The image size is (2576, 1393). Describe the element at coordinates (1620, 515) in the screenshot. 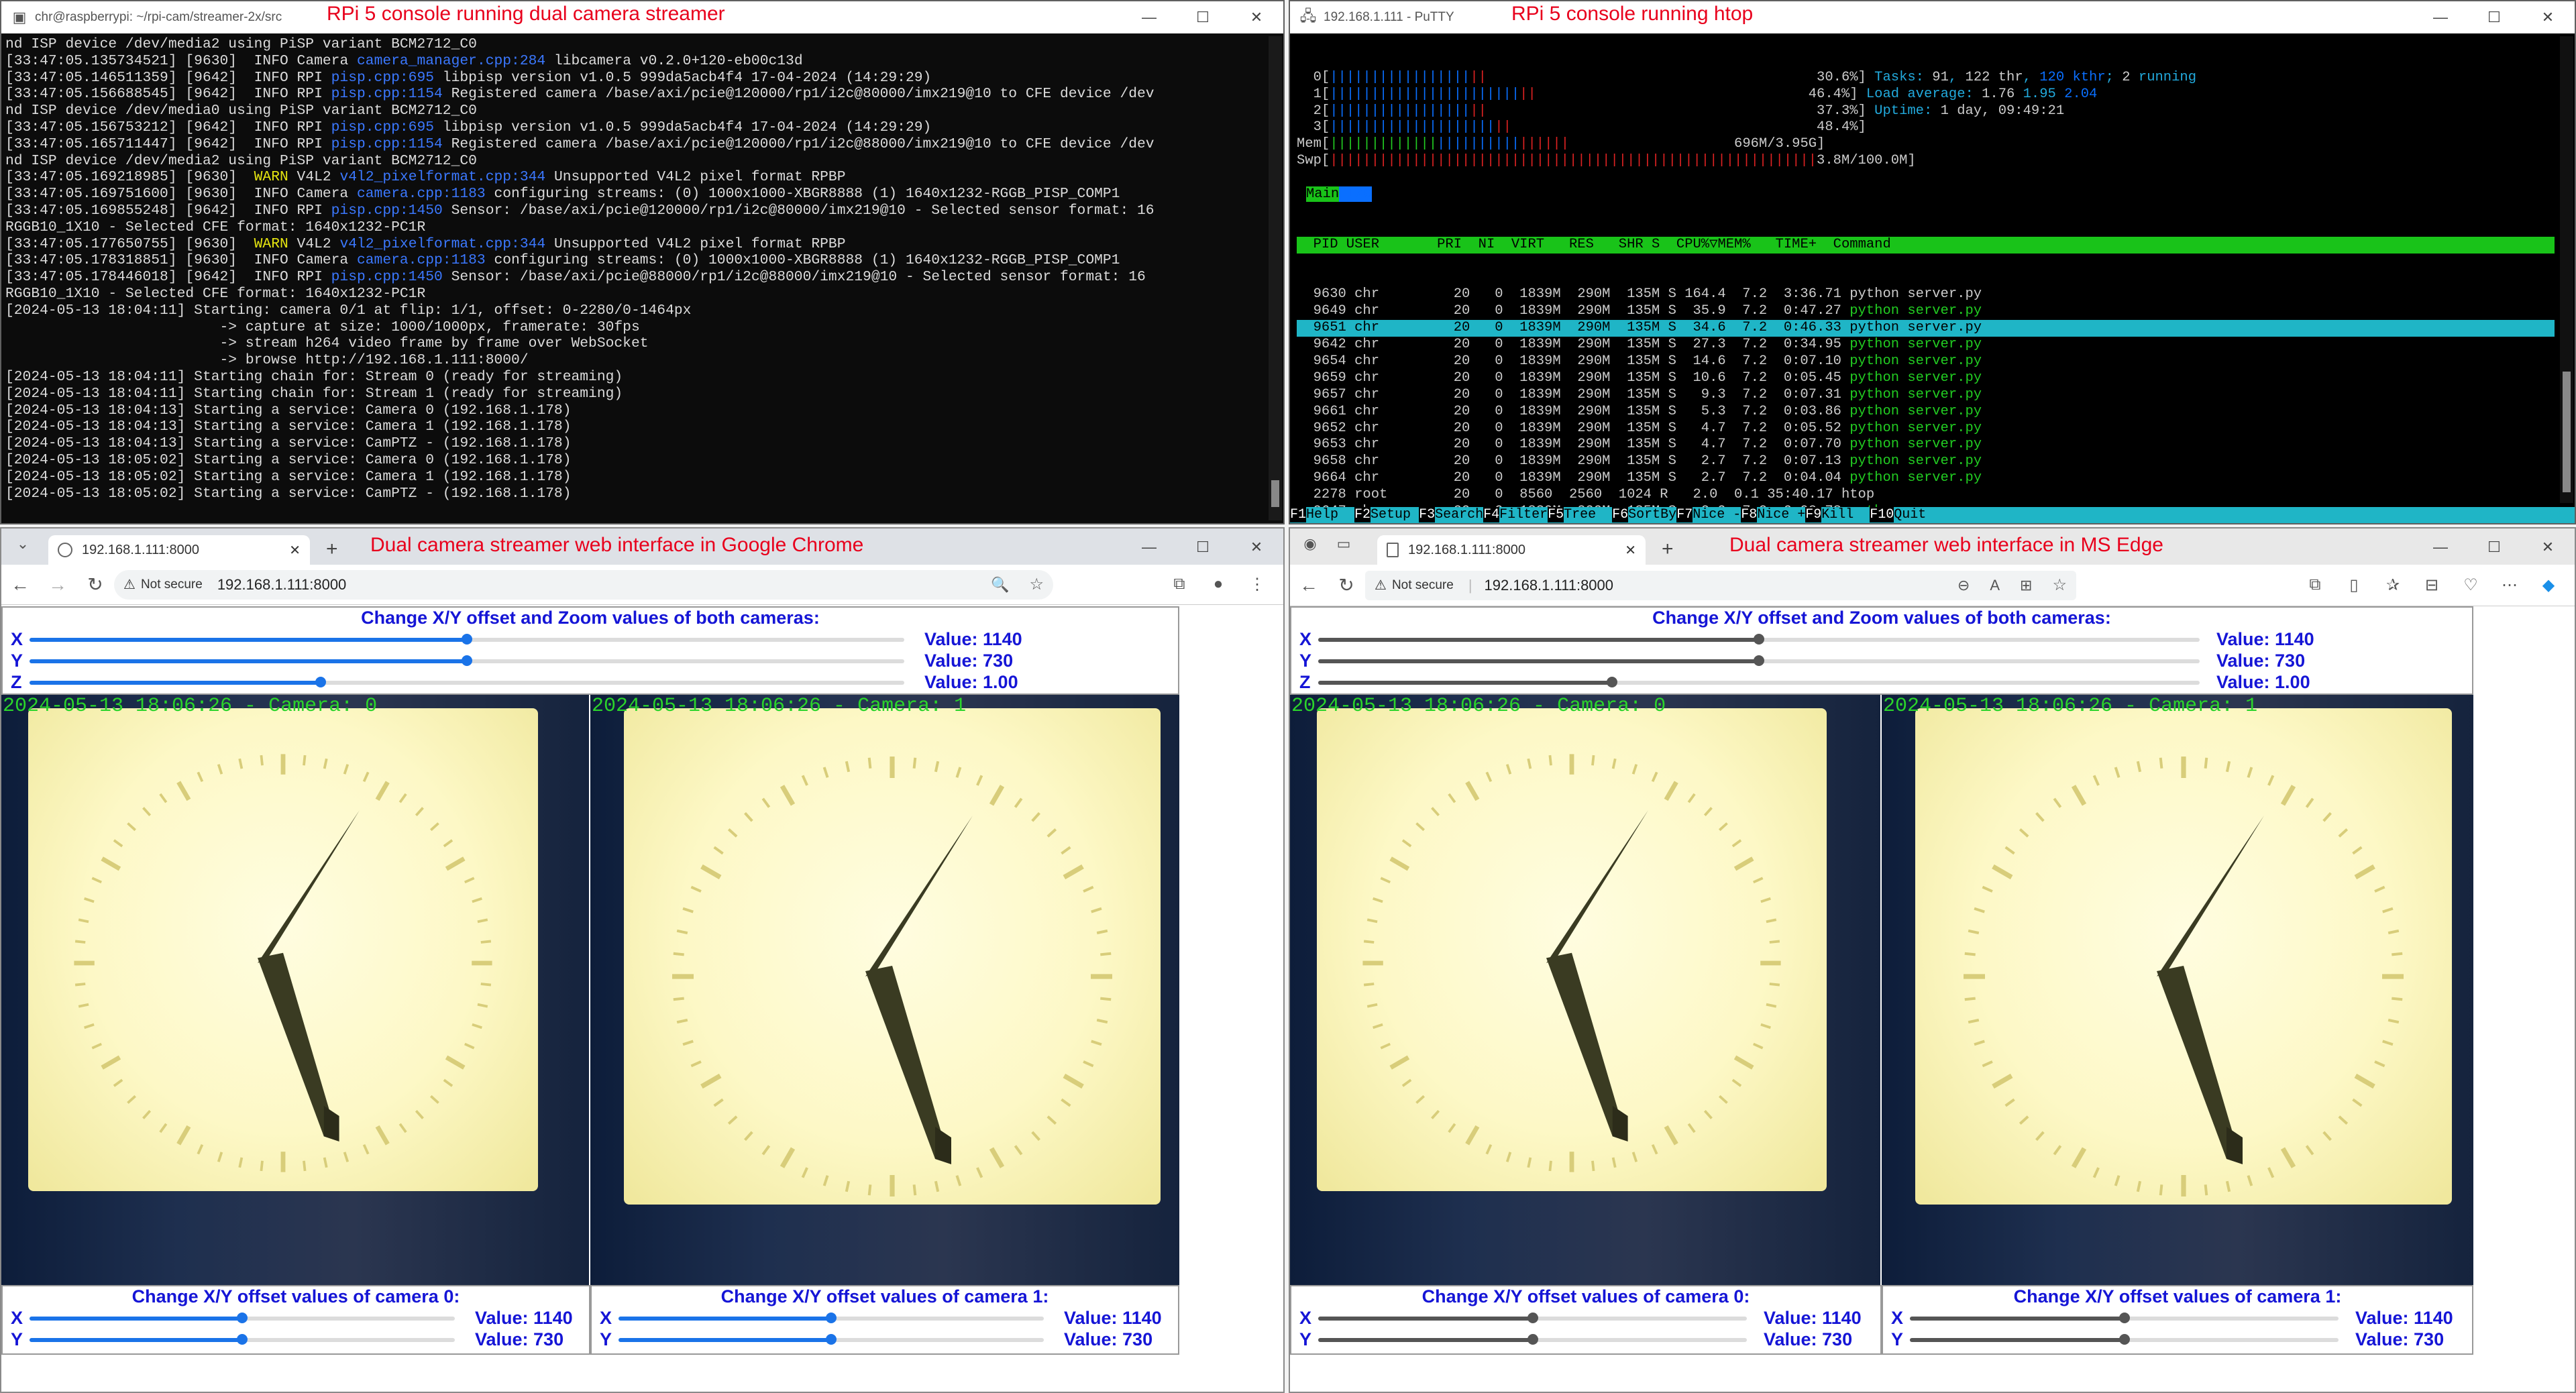

I see `fkey-f6: F6` at that location.